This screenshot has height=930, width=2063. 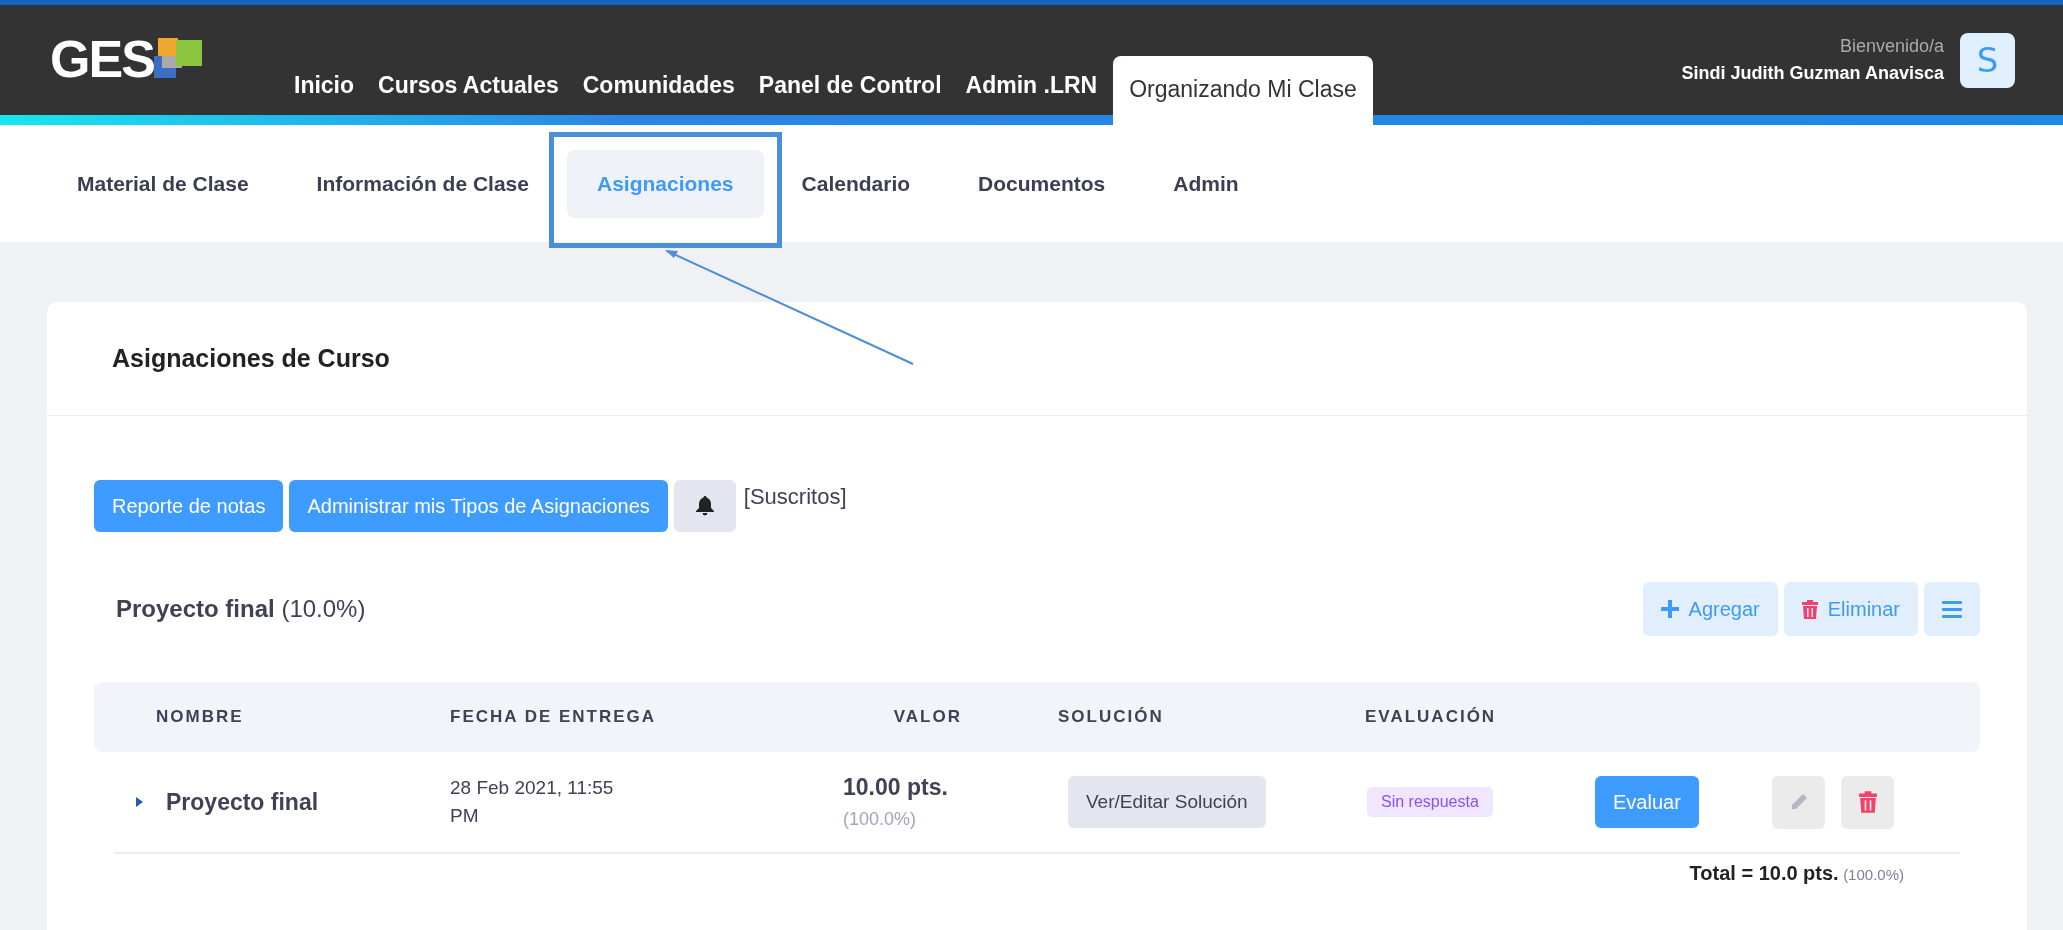 I want to click on caret-right-icon, so click(x=139, y=802).